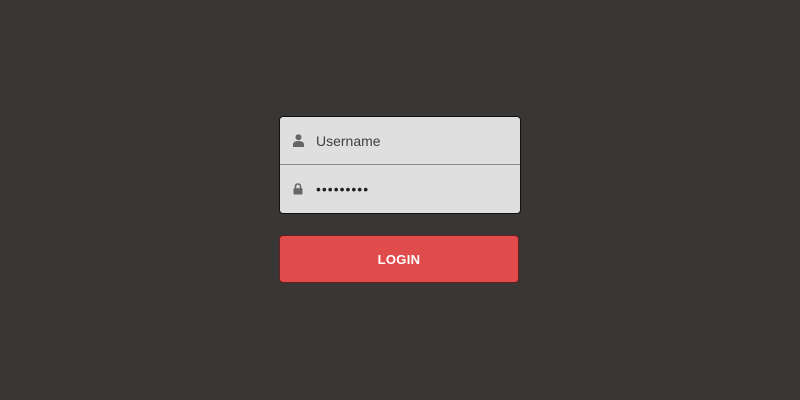 The width and height of the screenshot is (800, 400). Describe the element at coordinates (298, 189) in the screenshot. I see `lock-icon` at that location.